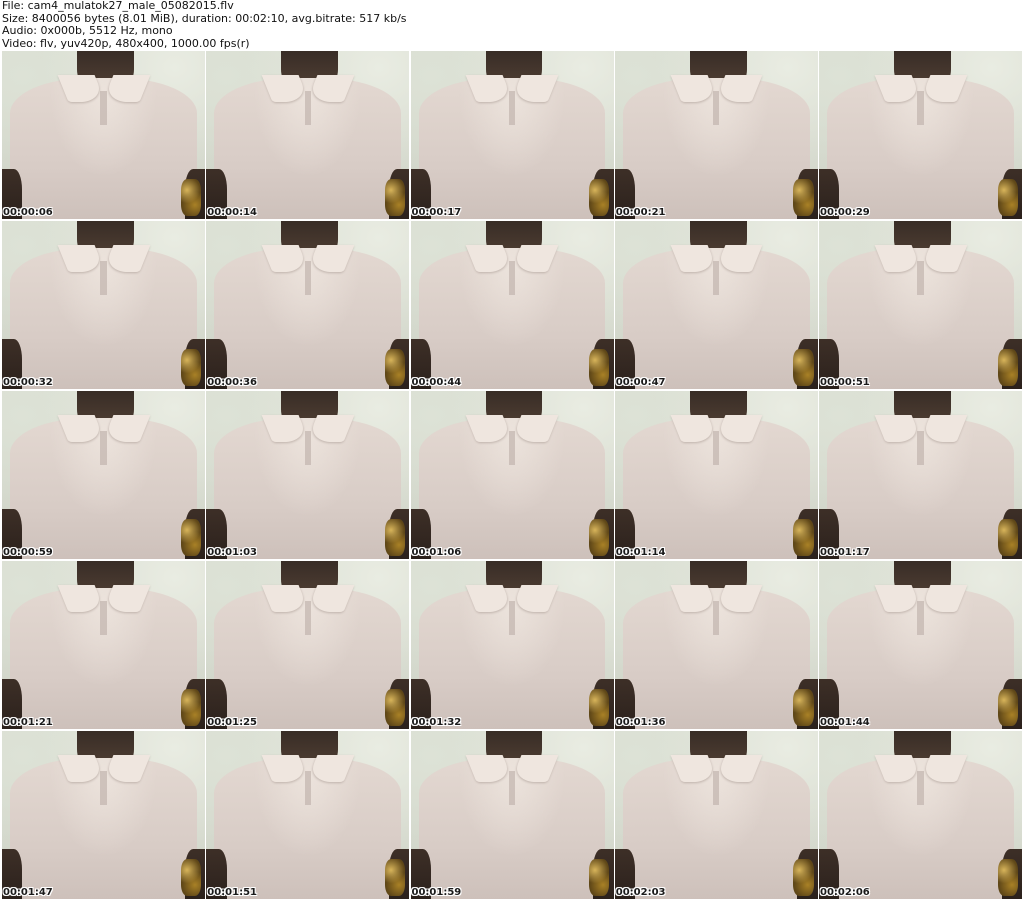 The width and height of the screenshot is (1024, 901). I want to click on video-frame-thumbnail: 00:00:59, so click(103, 475).